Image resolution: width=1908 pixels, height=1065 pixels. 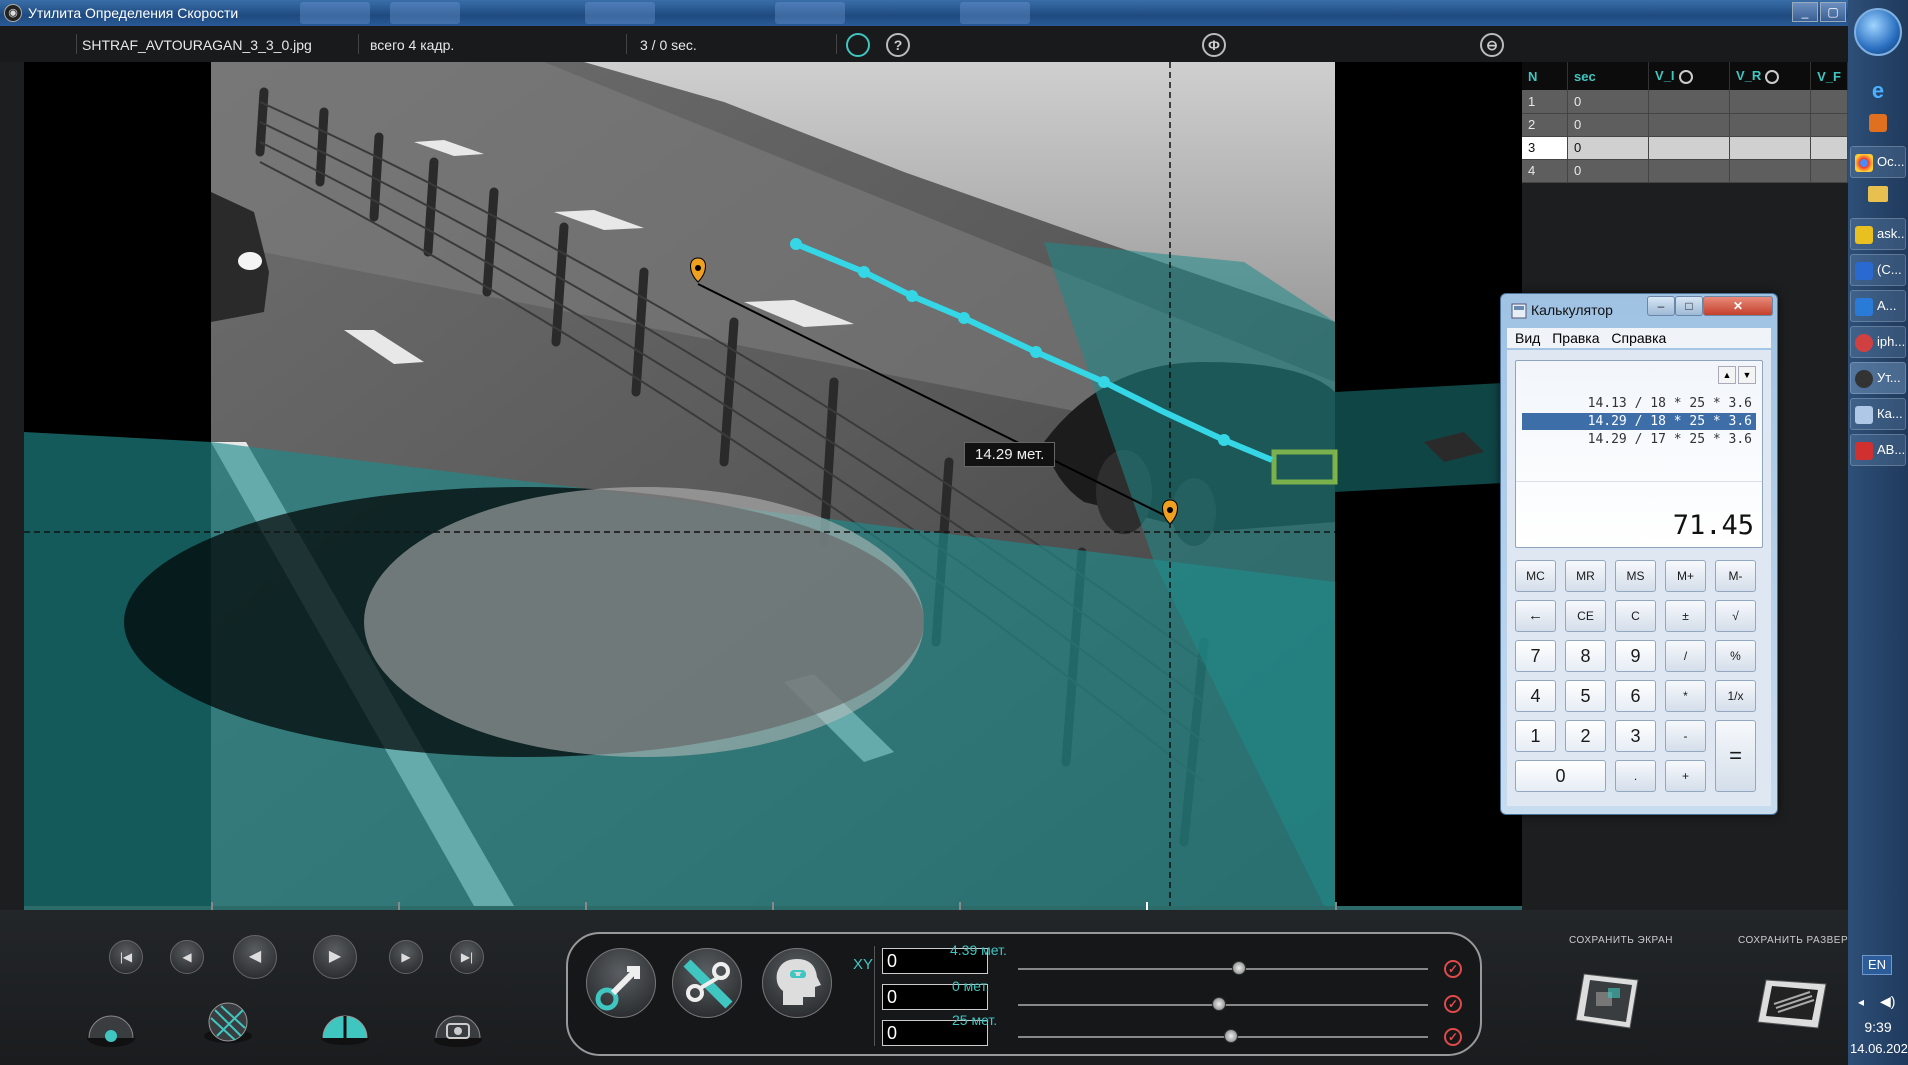 What do you see at coordinates (863, 964) in the screenshot?
I see `xy-label: XY` at bounding box center [863, 964].